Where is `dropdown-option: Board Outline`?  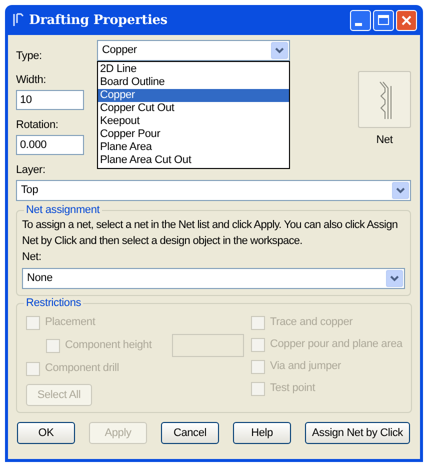
dropdown-option: Board Outline is located at coordinates (193, 82).